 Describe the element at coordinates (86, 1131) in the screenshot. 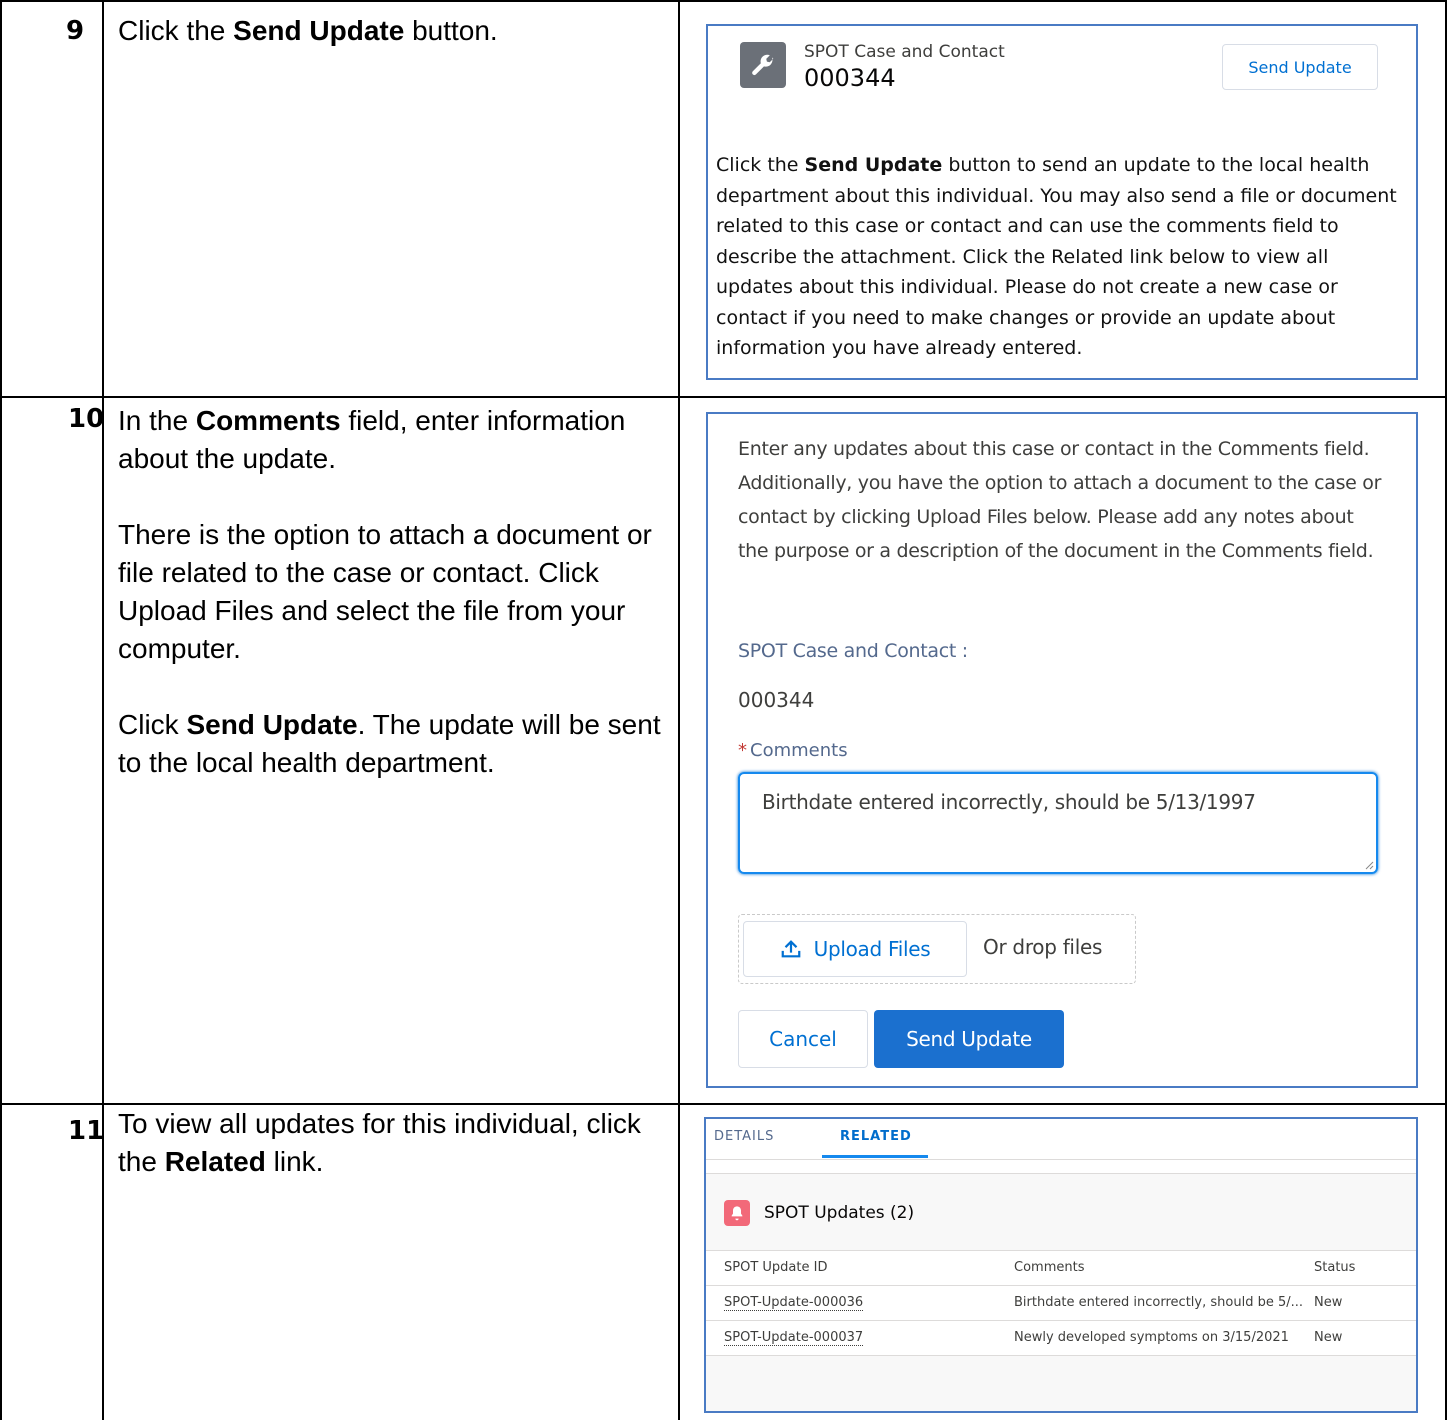

I see `step-number: 11` at that location.